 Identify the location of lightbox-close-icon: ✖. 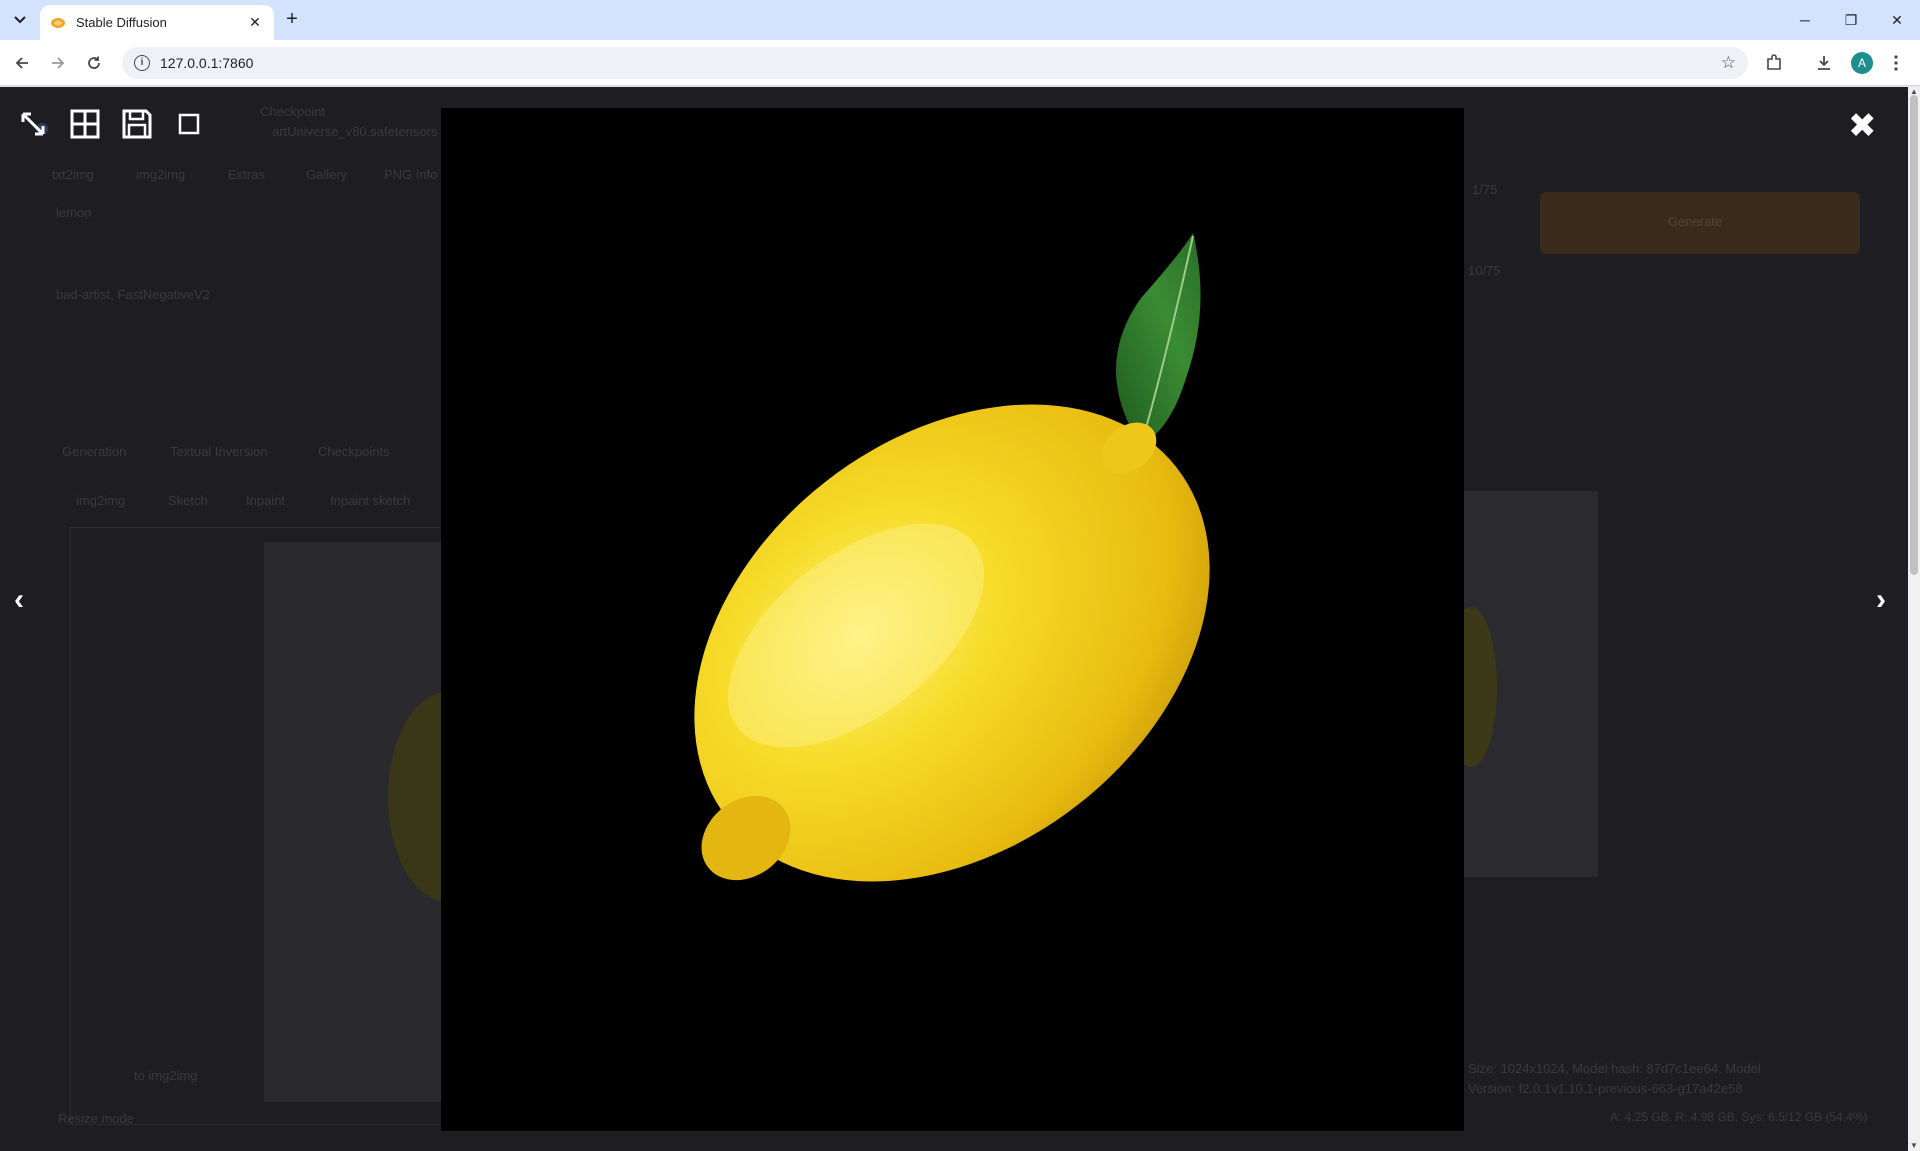
(1862, 126).